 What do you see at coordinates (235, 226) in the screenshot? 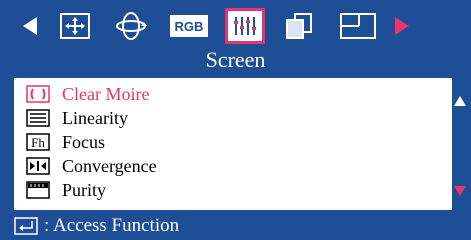
I see `footer-hint: : Access Function` at bounding box center [235, 226].